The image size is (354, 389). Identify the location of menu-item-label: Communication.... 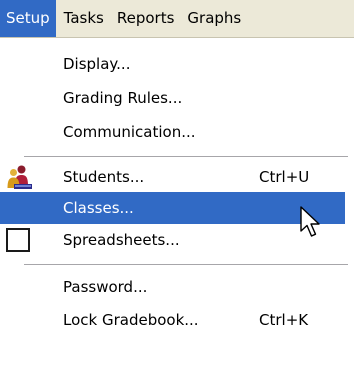
(129, 132).